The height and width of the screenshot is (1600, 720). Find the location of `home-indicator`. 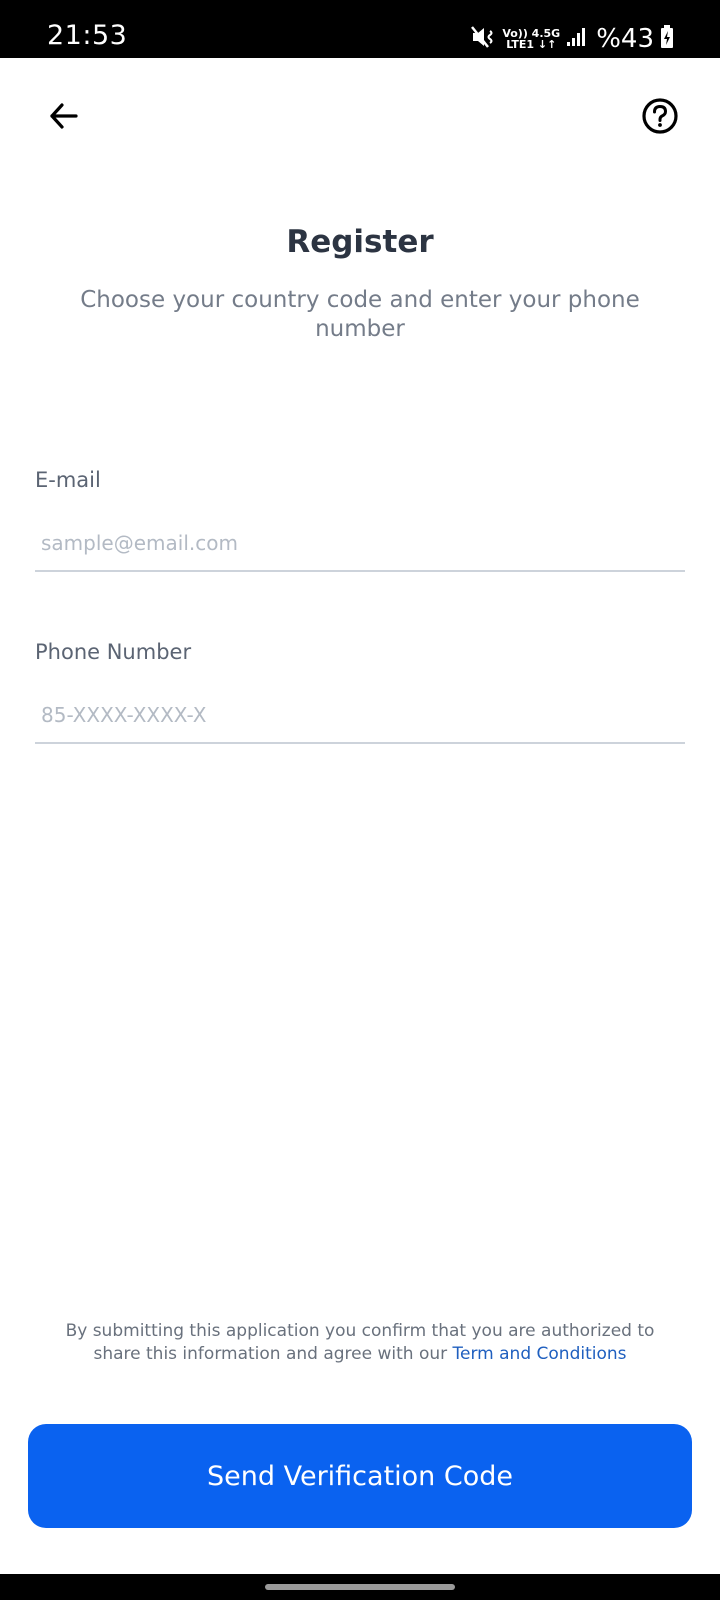

home-indicator is located at coordinates (360, 1587).